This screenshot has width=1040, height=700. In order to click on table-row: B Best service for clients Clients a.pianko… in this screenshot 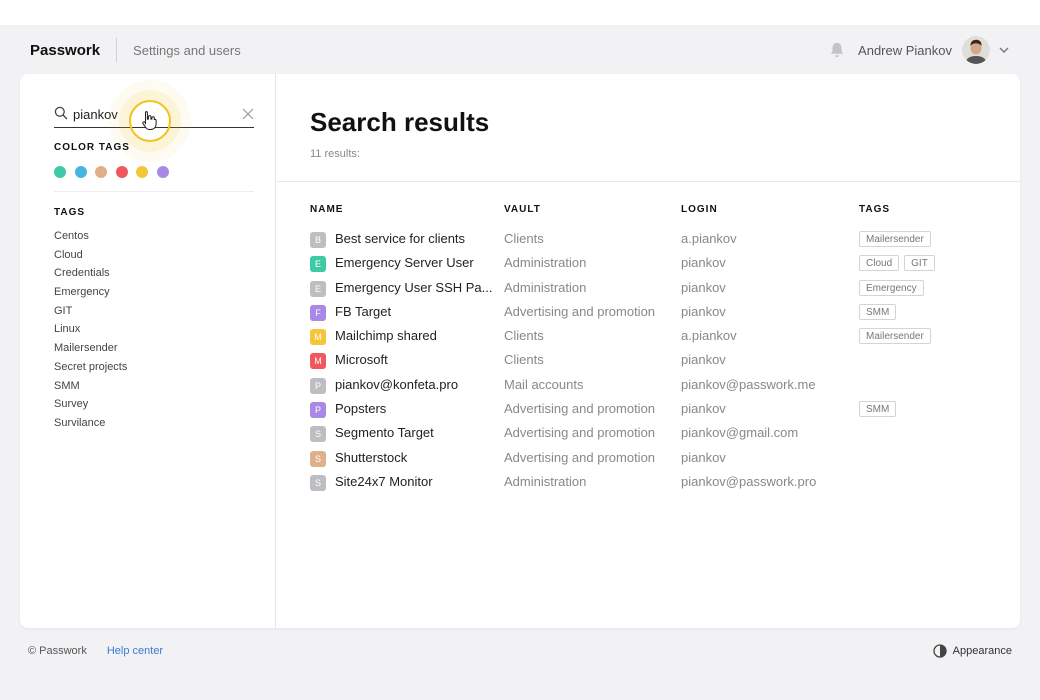, I will do `click(660, 240)`.